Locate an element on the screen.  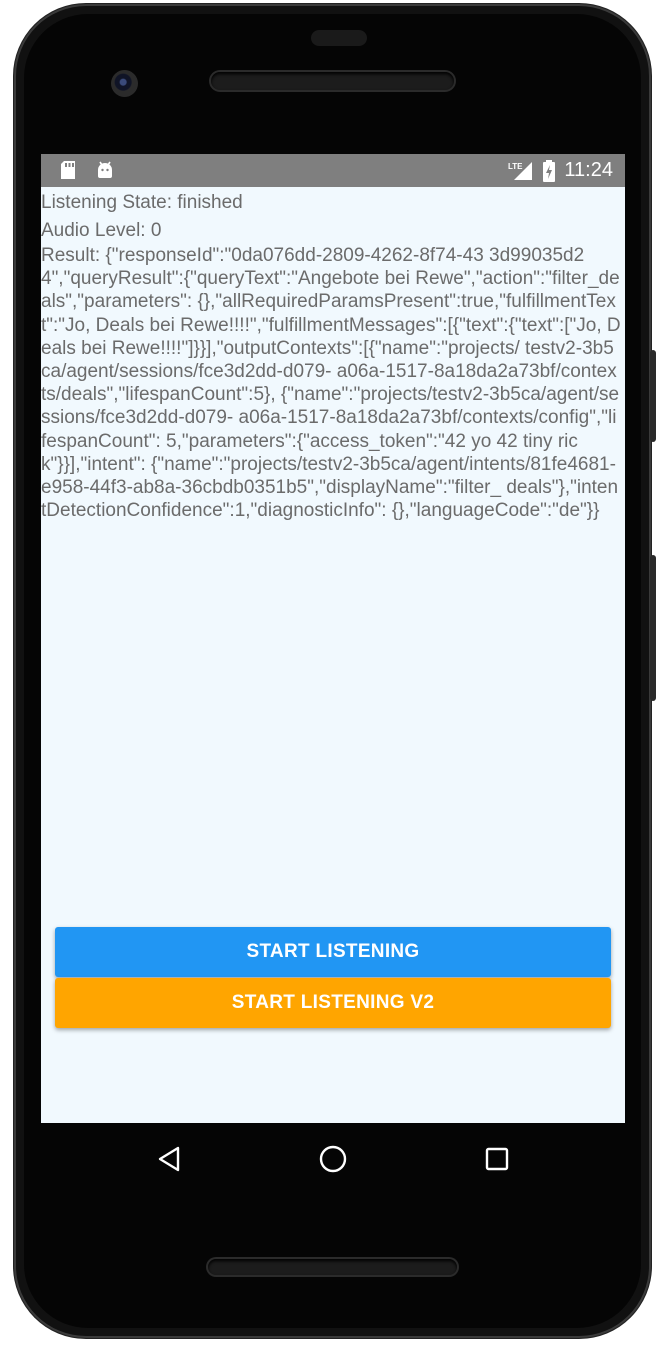
nav-back-button is located at coordinates (169, 1159).